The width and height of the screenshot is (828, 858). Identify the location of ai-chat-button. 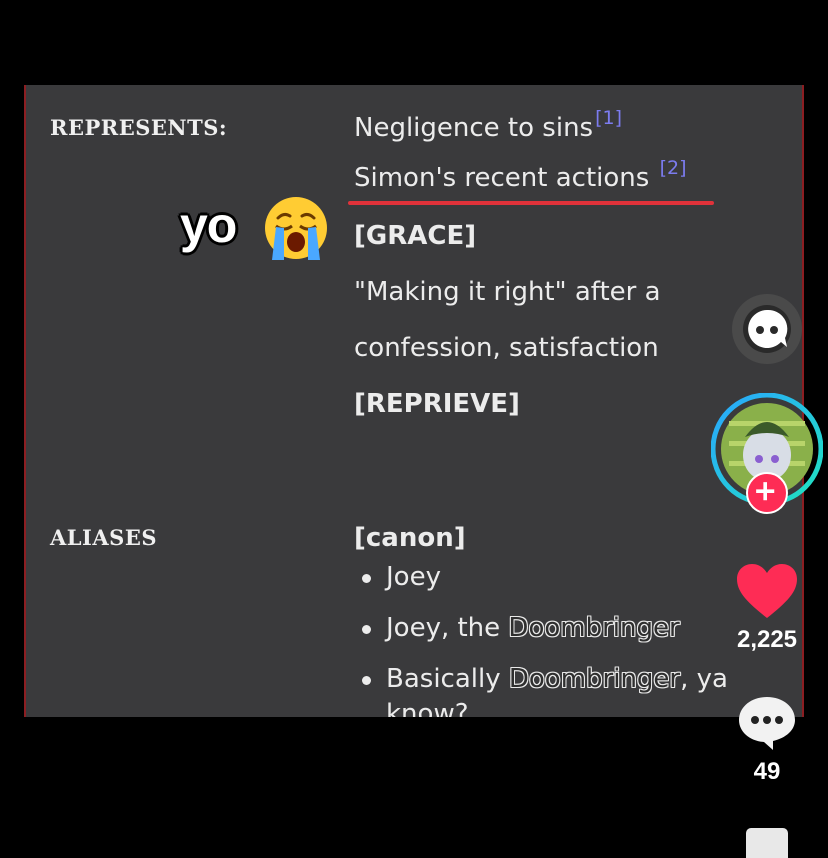
(767, 329).